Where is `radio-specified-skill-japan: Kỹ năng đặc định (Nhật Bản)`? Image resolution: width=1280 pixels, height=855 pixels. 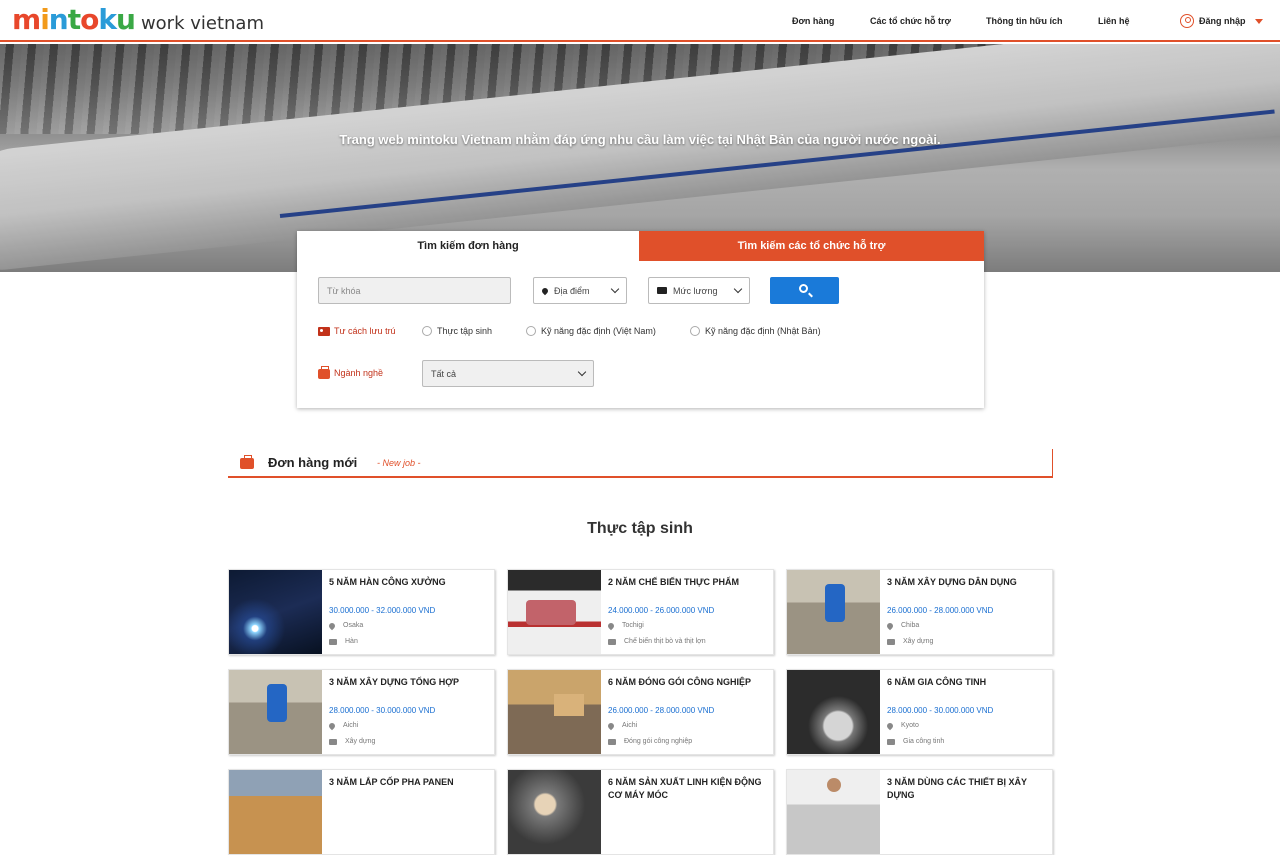
radio-specified-skill-japan: Kỹ năng đặc định (Nhật Bản) is located at coordinates (755, 331).